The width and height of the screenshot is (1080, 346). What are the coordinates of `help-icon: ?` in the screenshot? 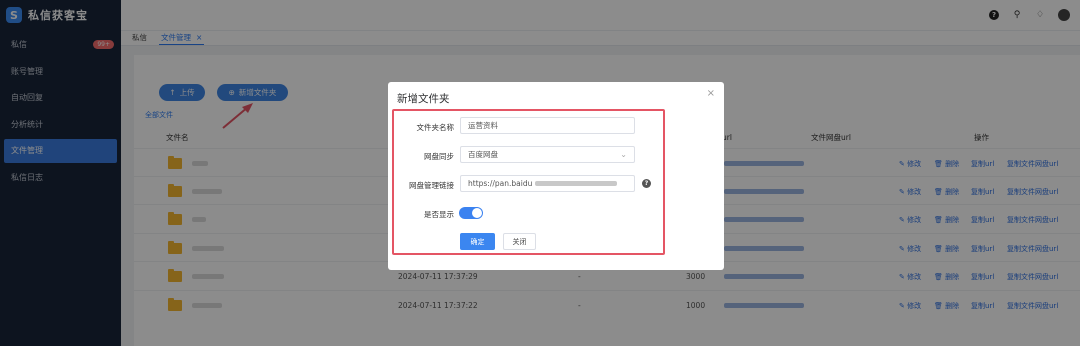 It's located at (646, 183).